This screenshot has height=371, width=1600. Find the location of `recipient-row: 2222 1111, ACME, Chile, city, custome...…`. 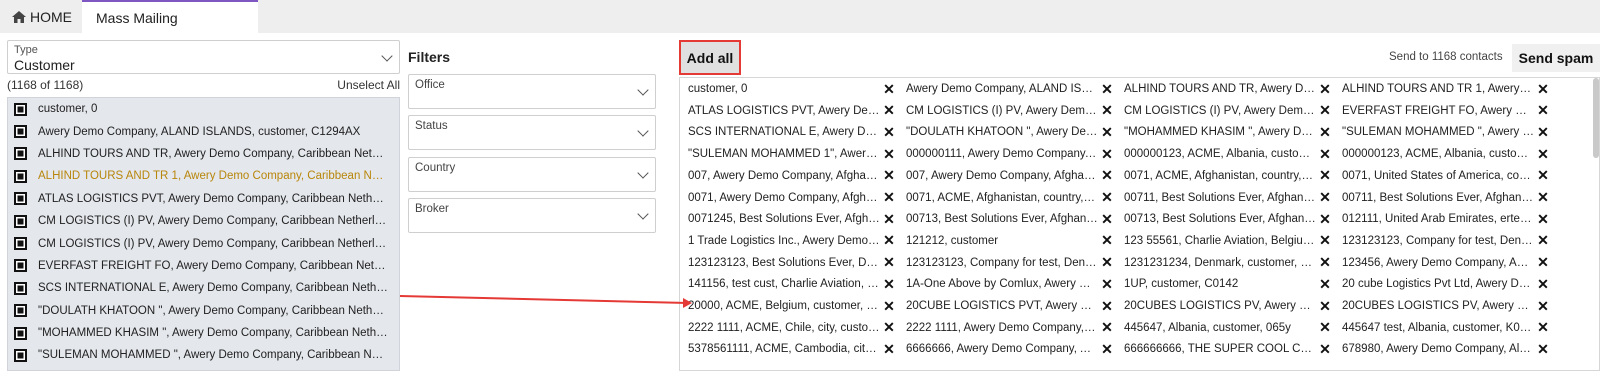

recipient-row: 2222 1111, ACME, Chile, city, custome...… is located at coordinates (1135, 328).